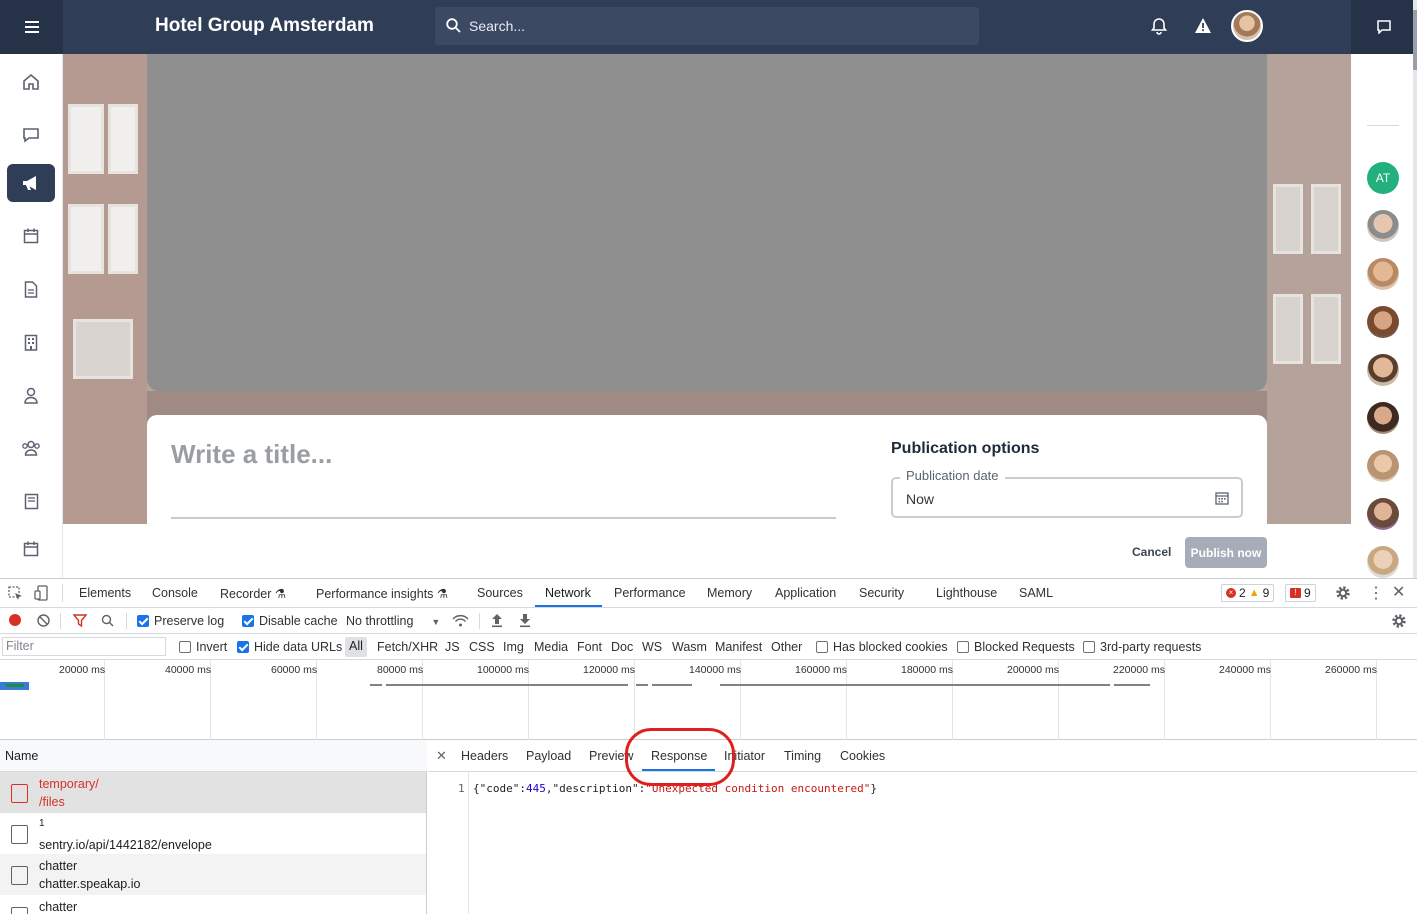 Image resolution: width=1417 pixels, height=914 pixels. What do you see at coordinates (1376, 593) in the screenshot?
I see `more-options-icon: ⋮` at bounding box center [1376, 593].